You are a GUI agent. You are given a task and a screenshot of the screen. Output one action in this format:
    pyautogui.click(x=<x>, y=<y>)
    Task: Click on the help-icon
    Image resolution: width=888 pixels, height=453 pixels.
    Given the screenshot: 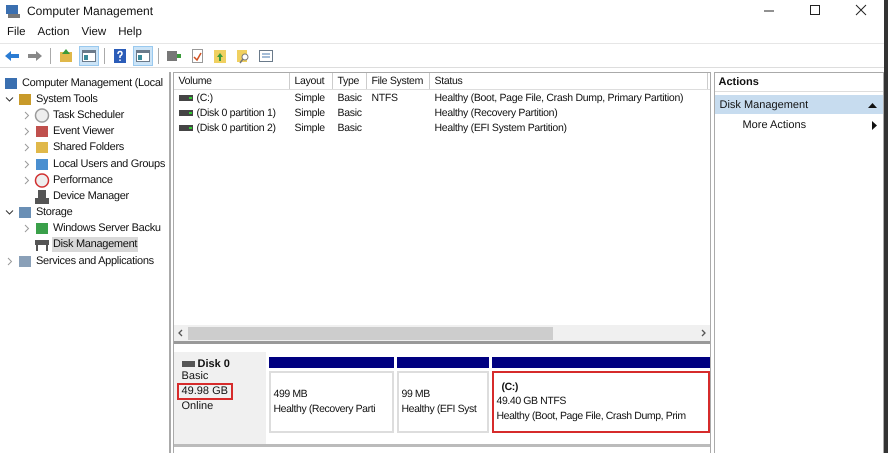 What is the action you would take?
    pyautogui.click(x=120, y=56)
    